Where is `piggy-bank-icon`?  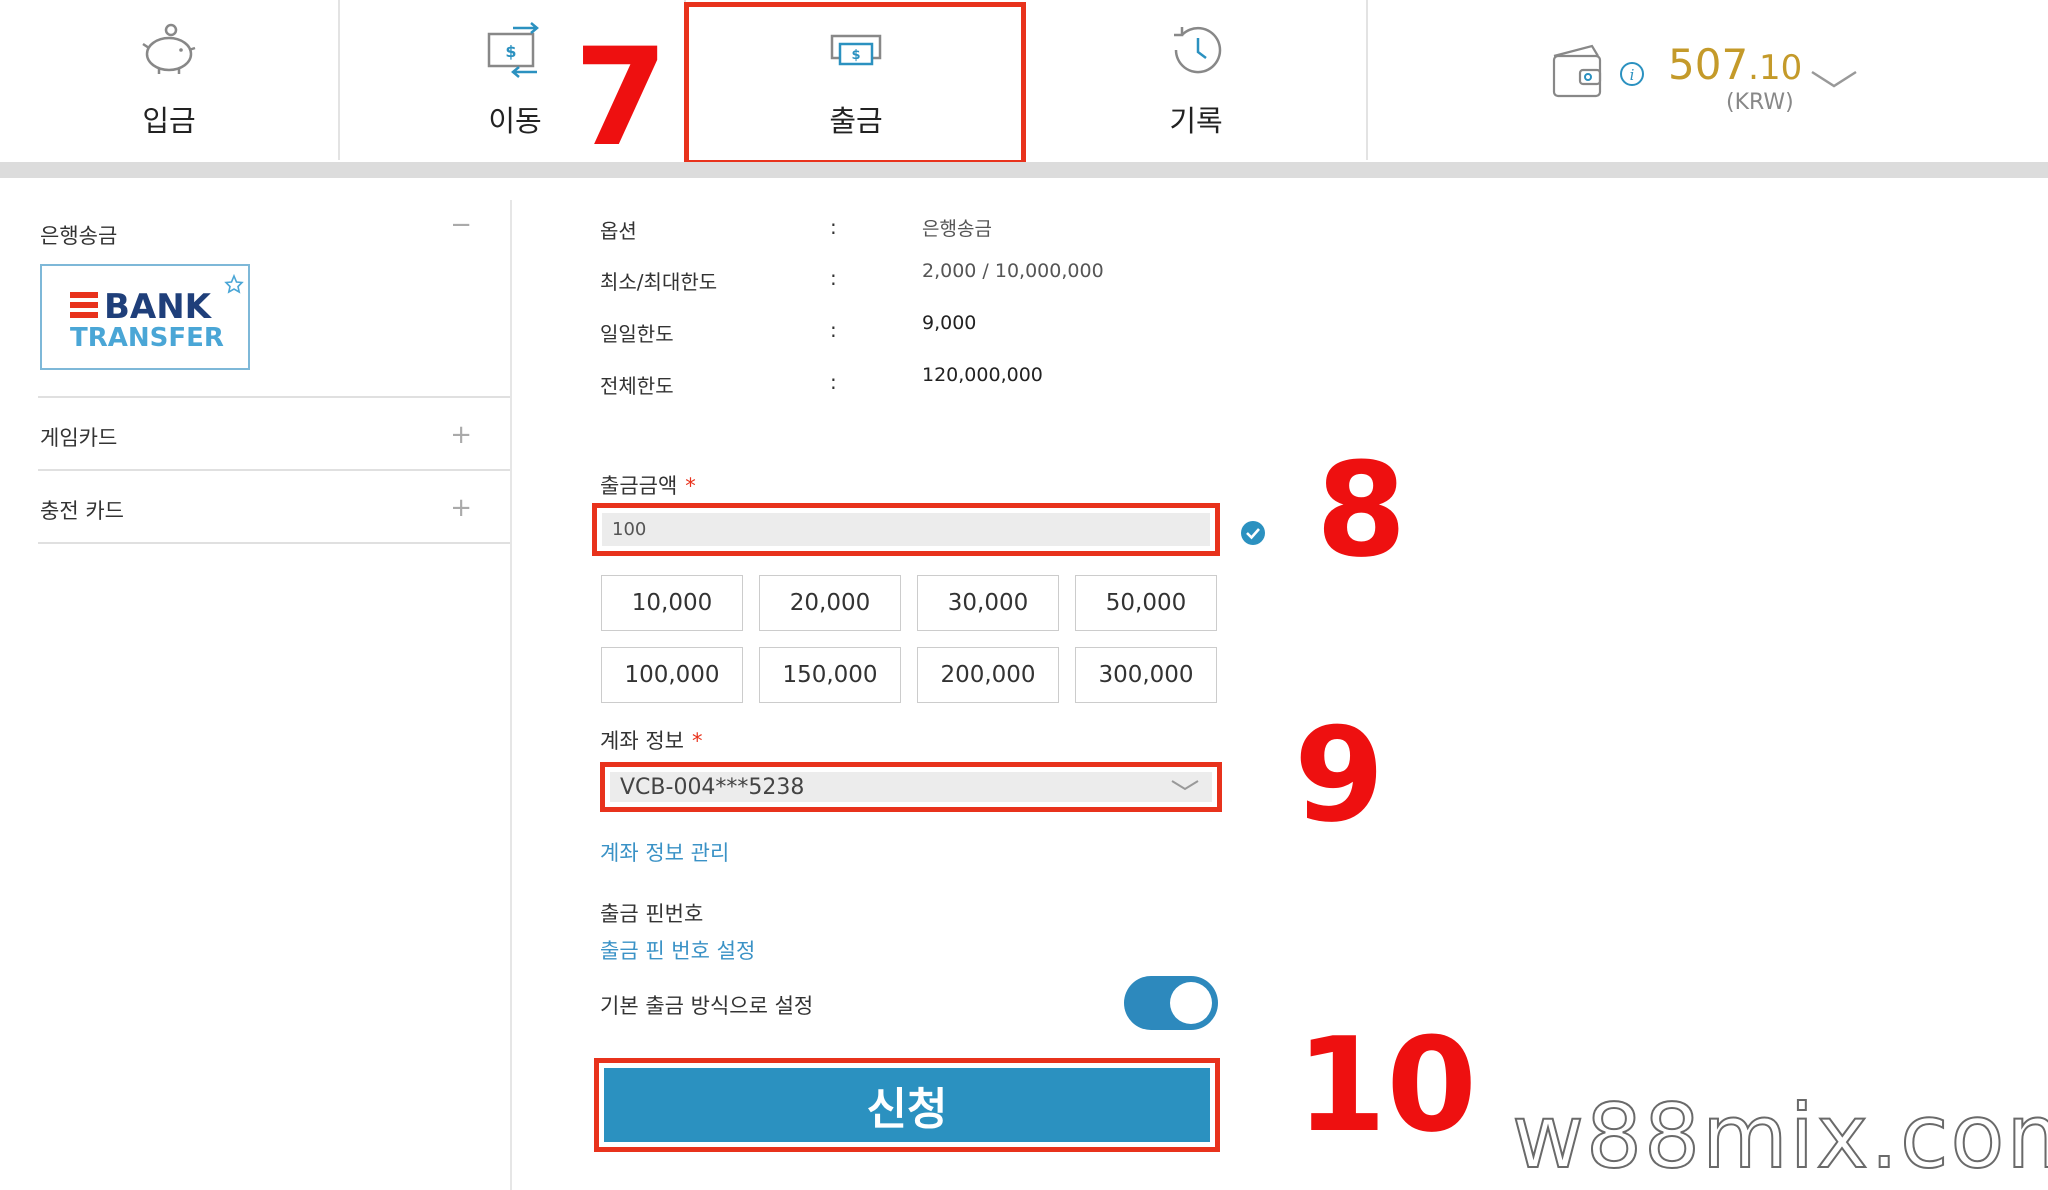 piggy-bank-icon is located at coordinates (169, 50).